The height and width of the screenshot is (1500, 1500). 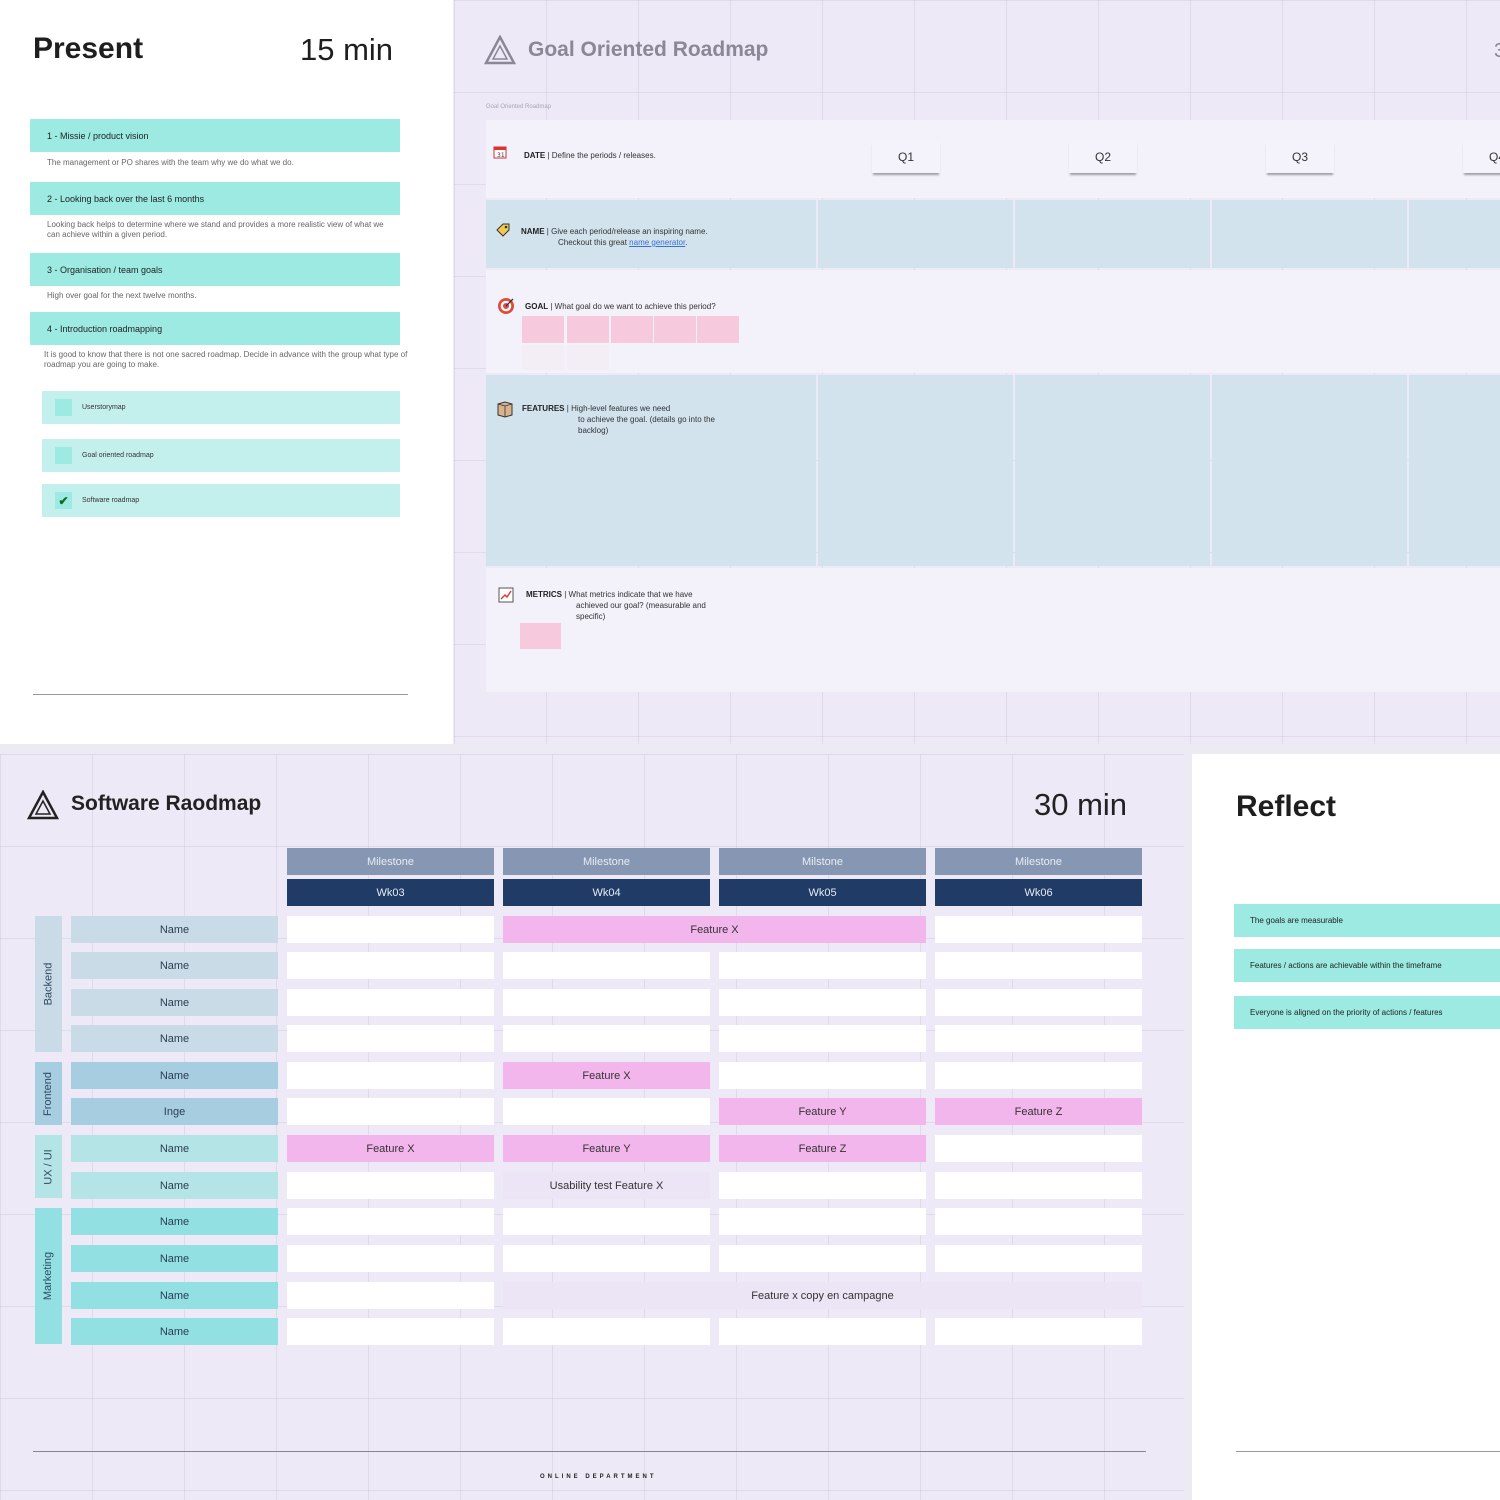 What do you see at coordinates (1038, 892) in the screenshot?
I see `week-header: Wk06` at bounding box center [1038, 892].